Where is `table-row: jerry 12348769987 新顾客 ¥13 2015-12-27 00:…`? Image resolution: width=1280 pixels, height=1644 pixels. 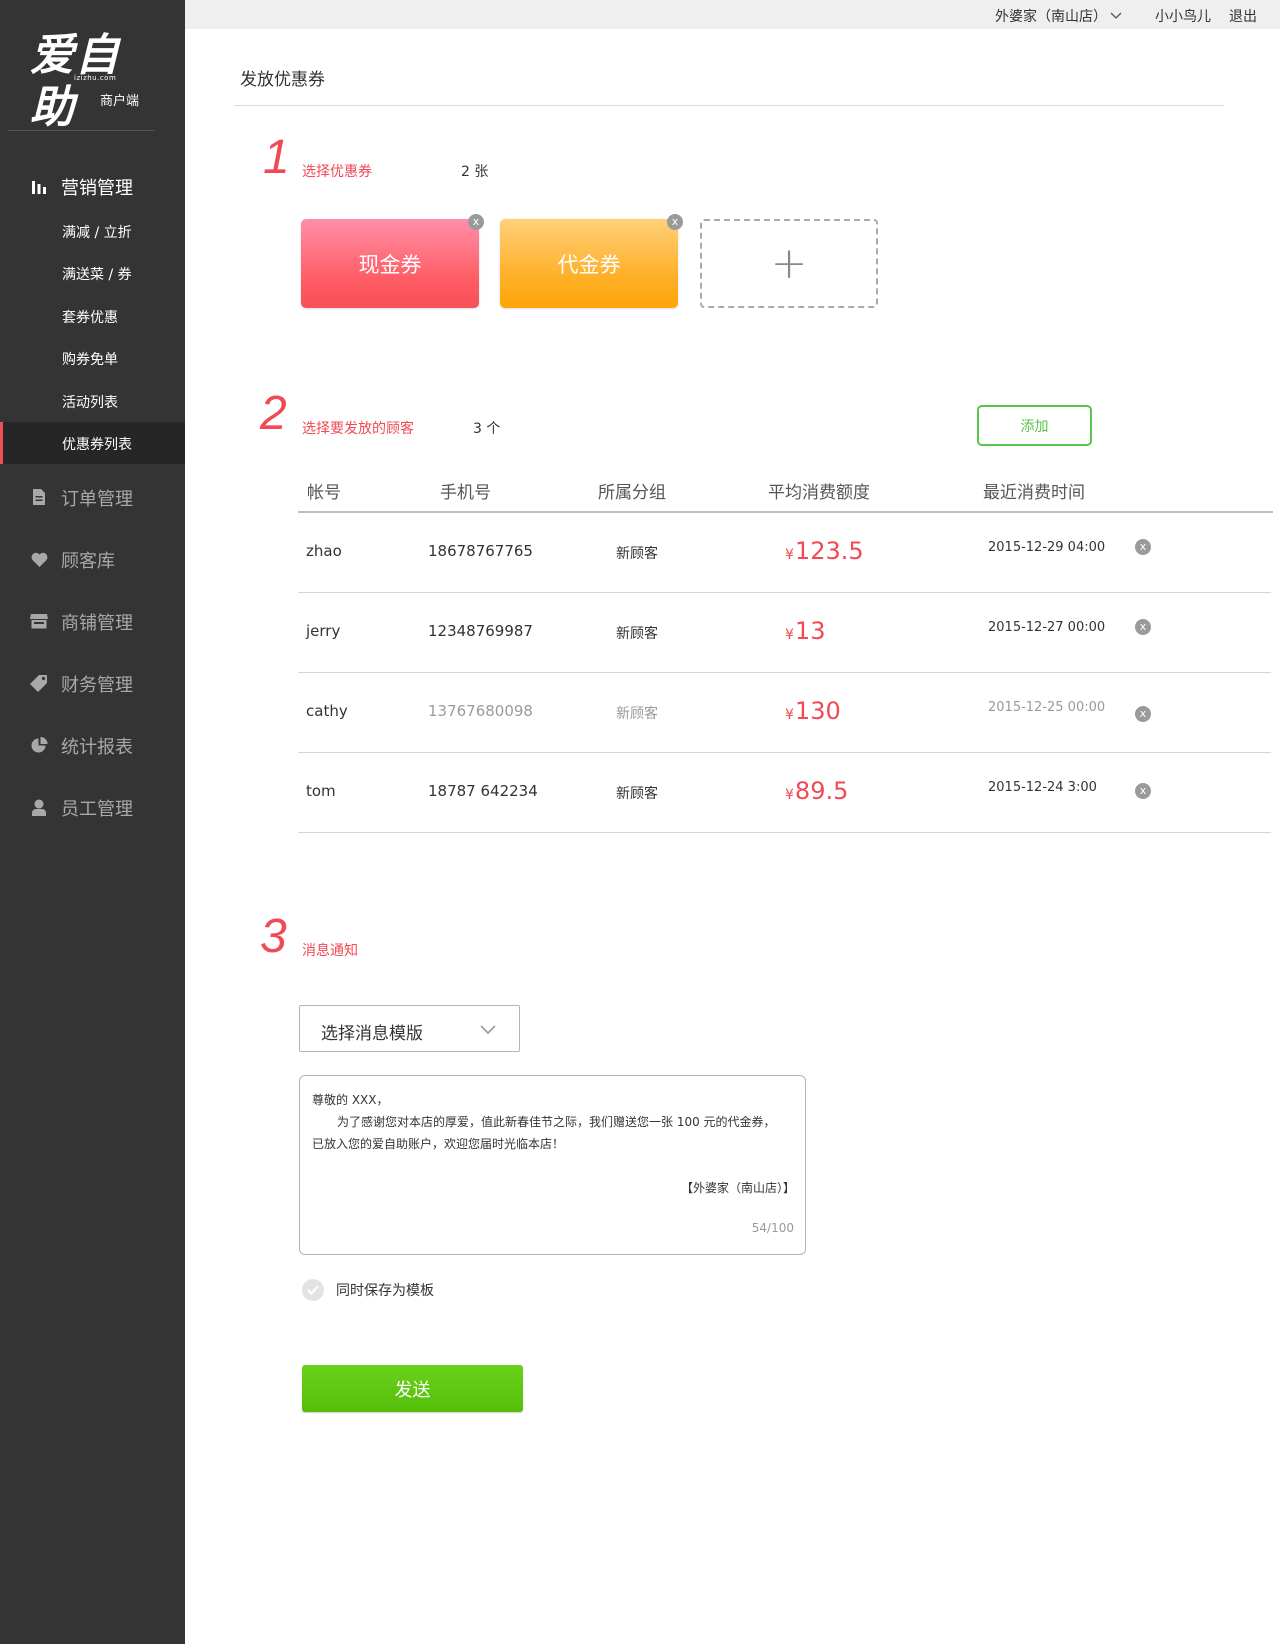
table-row: jerry 12348769987 新顾客 ¥13 2015-12-27 00:… is located at coordinates (784, 633).